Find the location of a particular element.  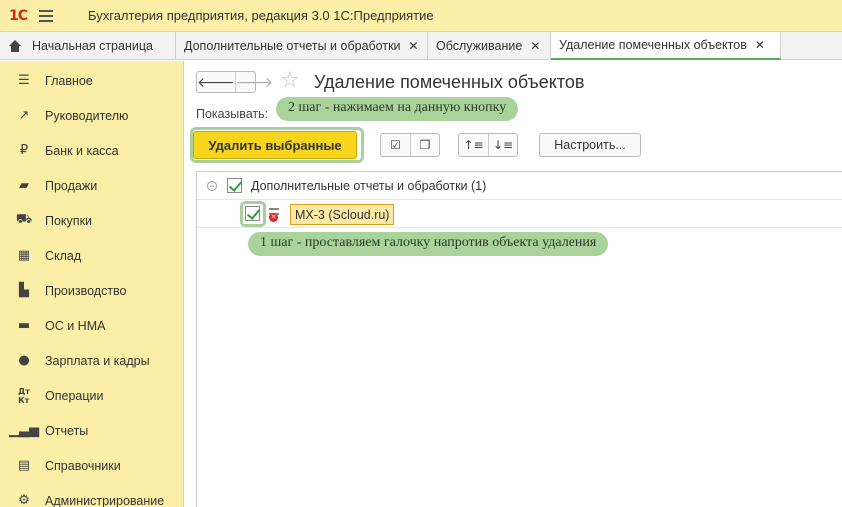

sidebar-item-purchases: ⛟ Покупки is located at coordinates (91, 220).